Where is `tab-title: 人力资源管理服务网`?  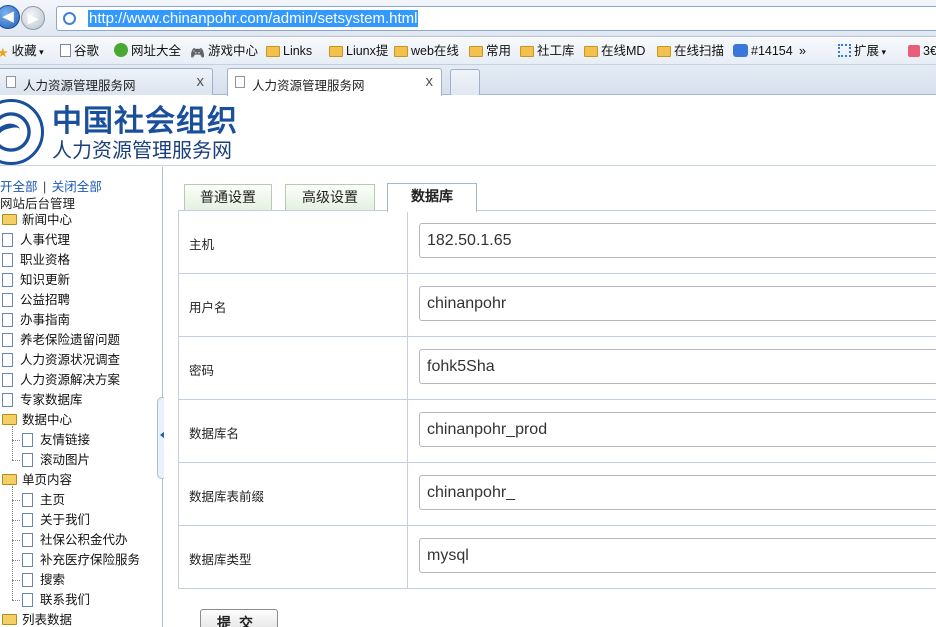
tab-title: 人力资源管理服务网 is located at coordinates (79, 86).